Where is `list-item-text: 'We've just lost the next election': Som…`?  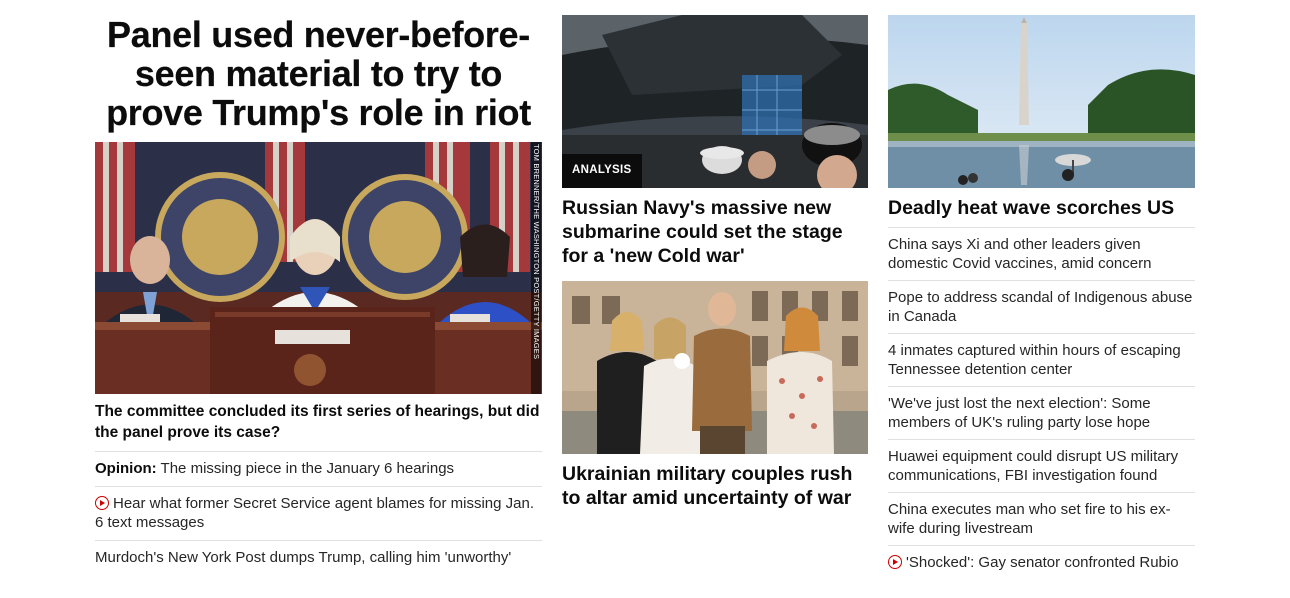
list-item-text: 'We've just lost the next election': Som… is located at coordinates (1019, 413).